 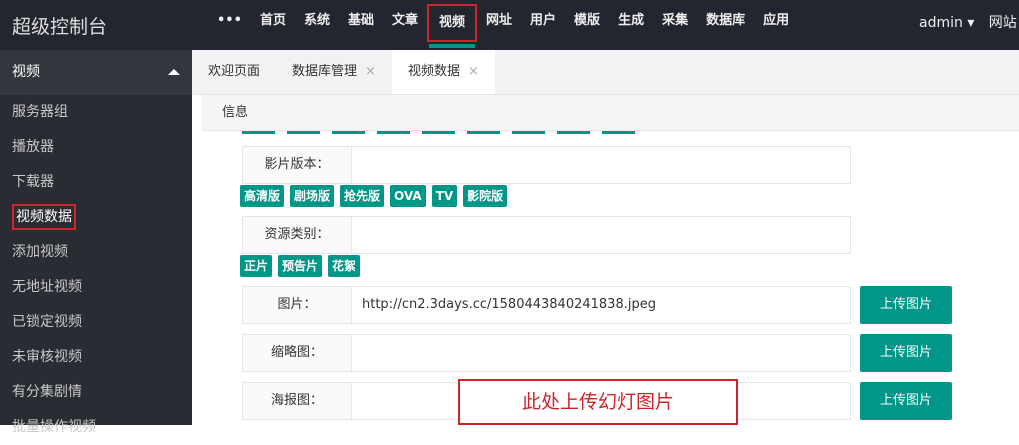 What do you see at coordinates (725, 25) in the screenshot?
I see `nav-database: 数据库` at bounding box center [725, 25].